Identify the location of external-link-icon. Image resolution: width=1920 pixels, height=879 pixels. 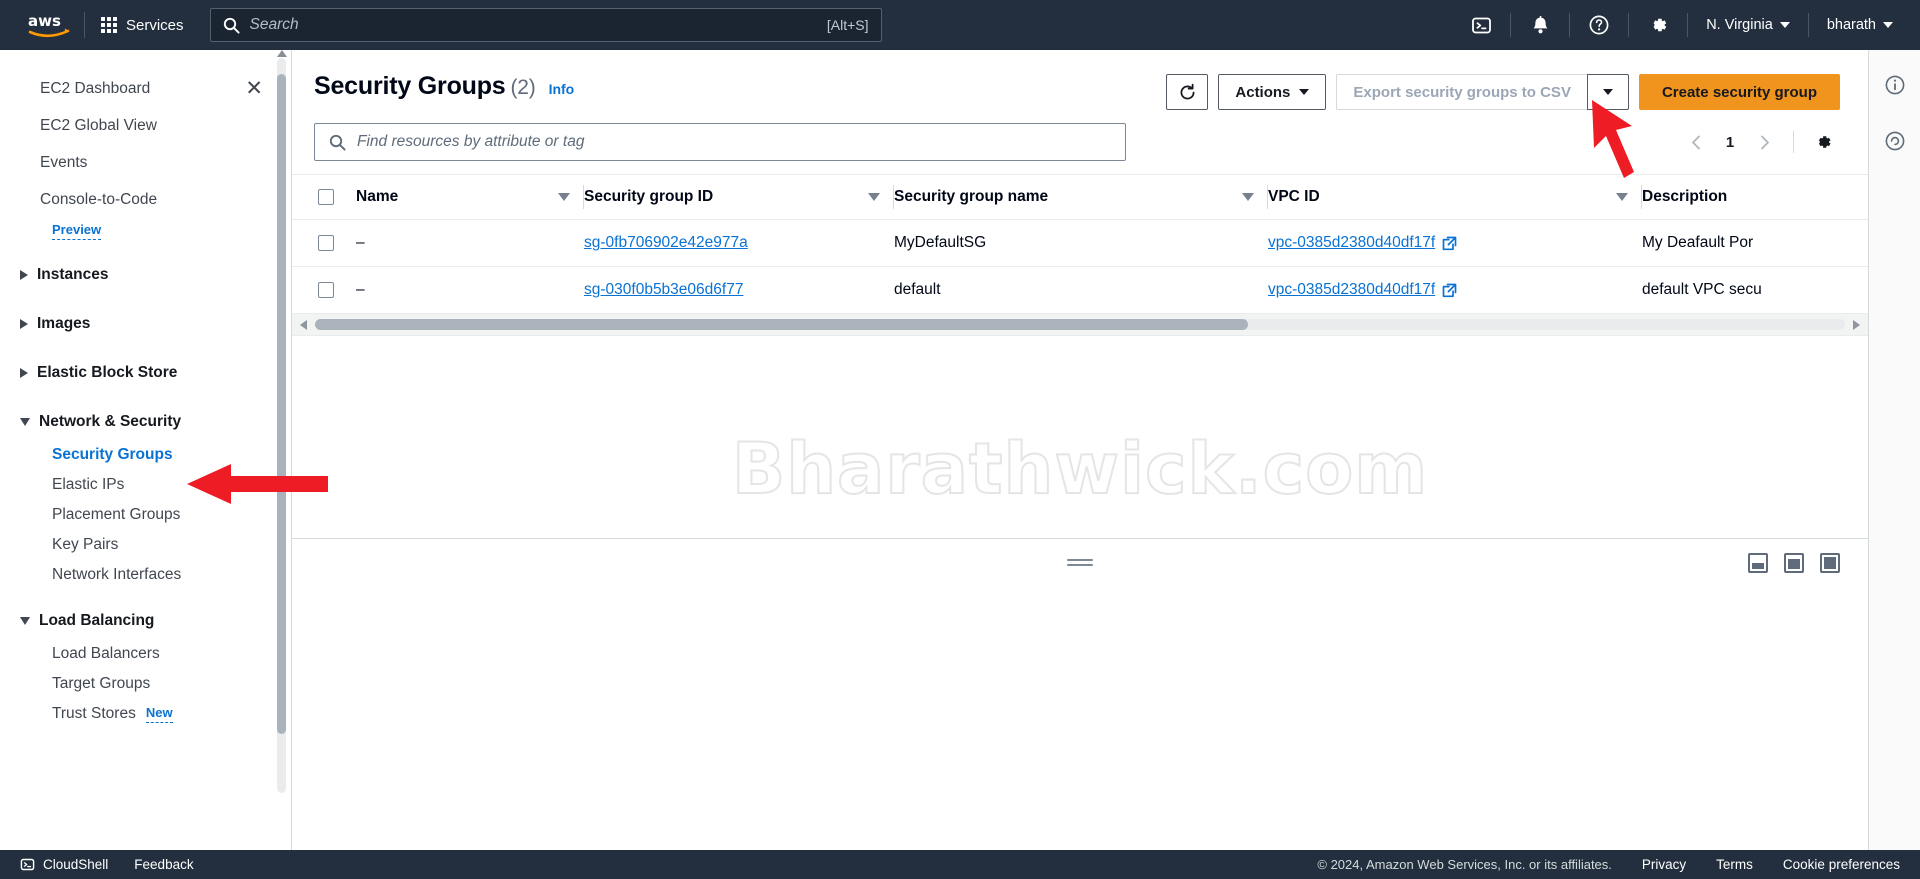
(1449, 243).